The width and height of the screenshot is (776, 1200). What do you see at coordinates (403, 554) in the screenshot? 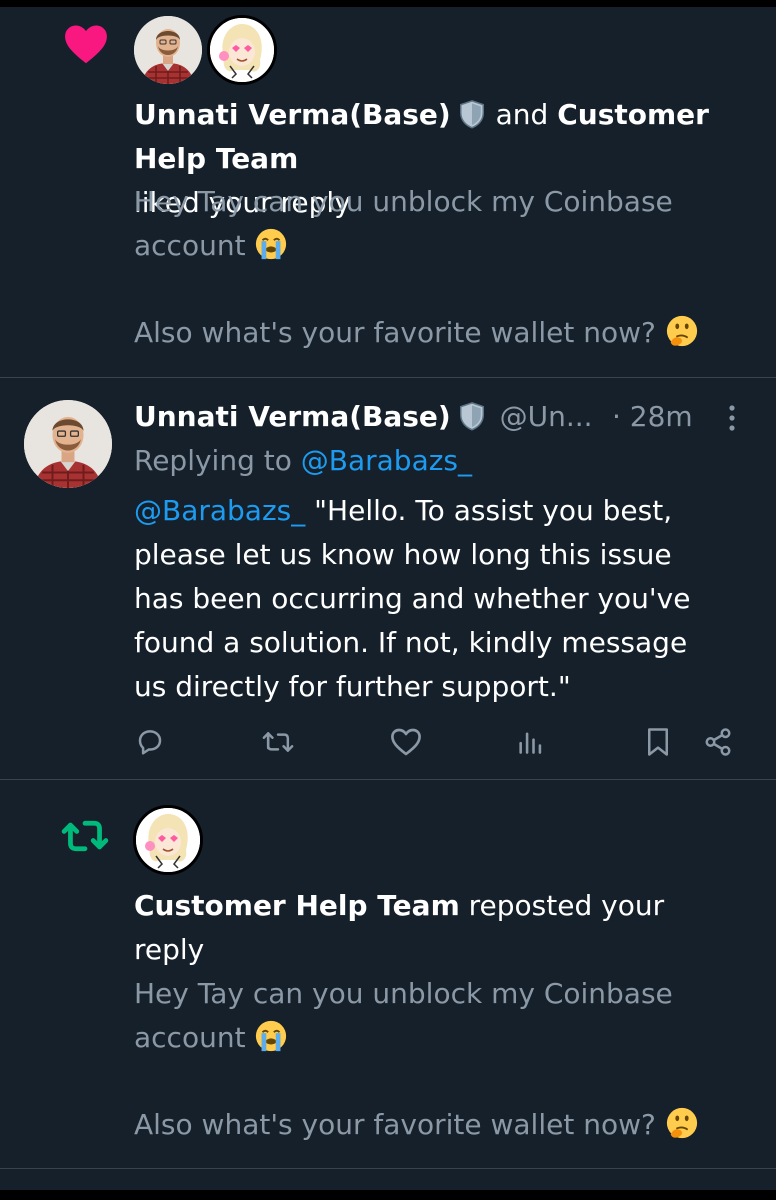
I see `tweet-body-line-2: please let us know how long this issue` at bounding box center [403, 554].